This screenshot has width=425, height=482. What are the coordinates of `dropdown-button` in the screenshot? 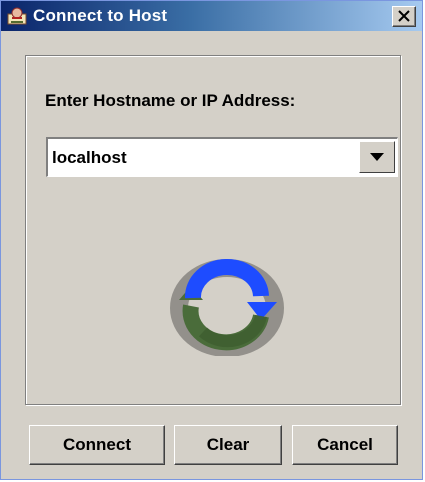 It's located at (377, 157).